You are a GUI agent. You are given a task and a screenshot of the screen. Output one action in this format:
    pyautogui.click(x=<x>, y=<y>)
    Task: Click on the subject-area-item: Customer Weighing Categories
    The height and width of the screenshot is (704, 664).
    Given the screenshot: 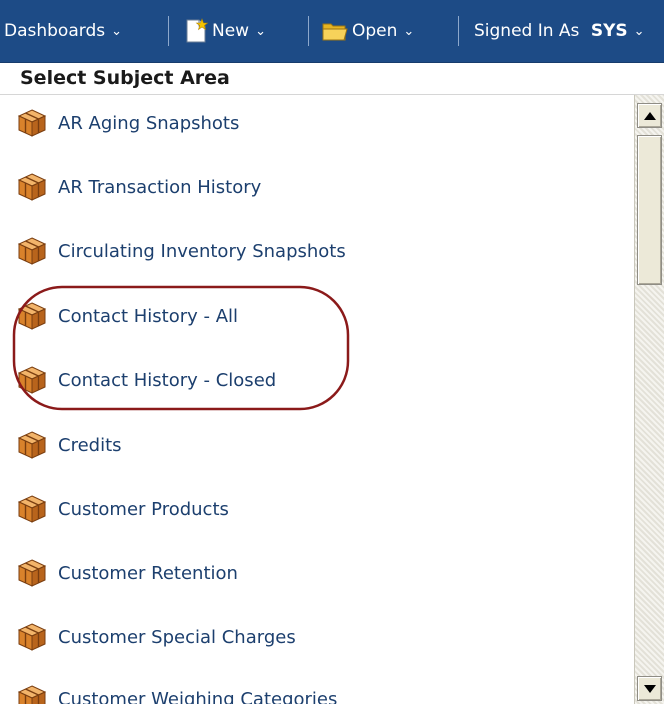 What is the action you would take?
    pyautogui.click(x=176, y=691)
    